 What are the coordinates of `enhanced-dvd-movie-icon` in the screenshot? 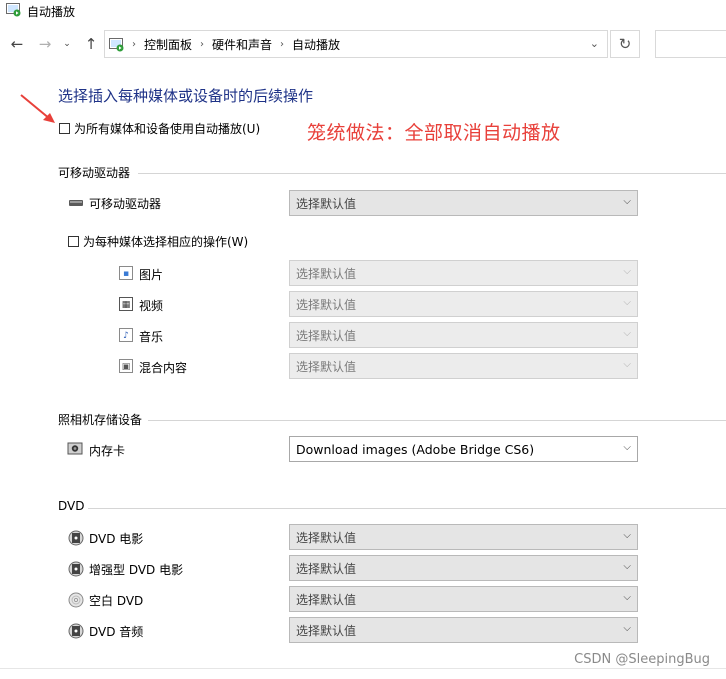 It's located at (76, 569).